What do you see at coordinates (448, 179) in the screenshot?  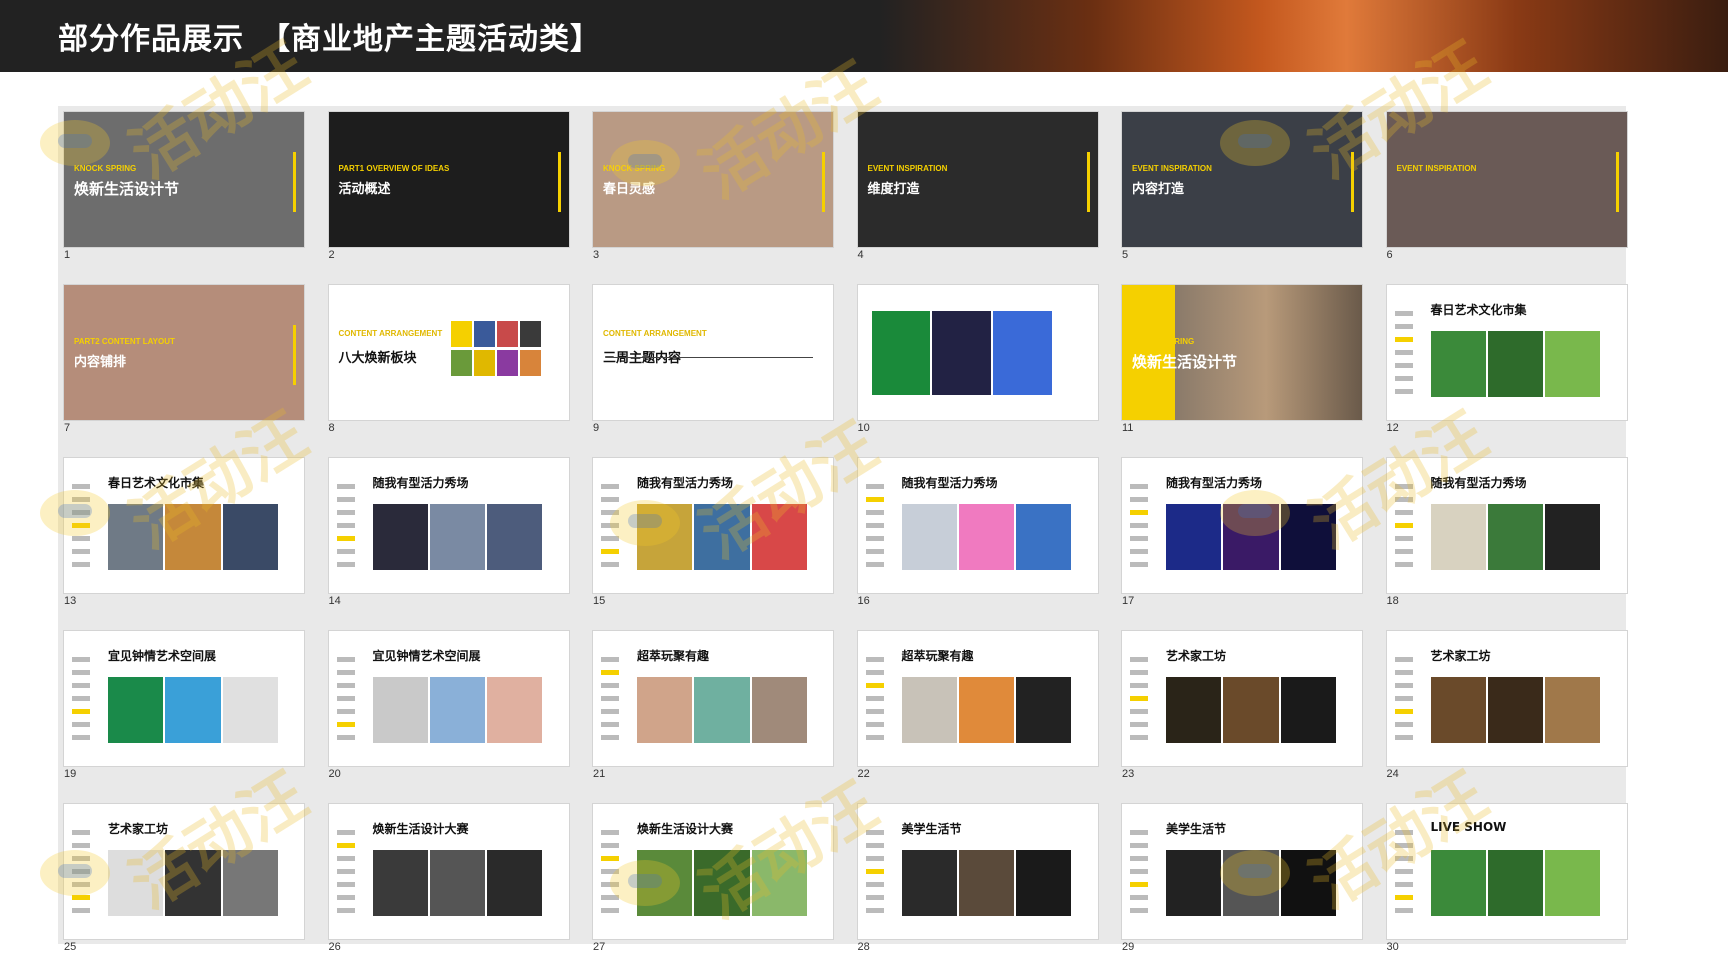 I see `slide-thumbnail: PART1 OVERVIEW OF IDEAS 活动概述` at bounding box center [448, 179].